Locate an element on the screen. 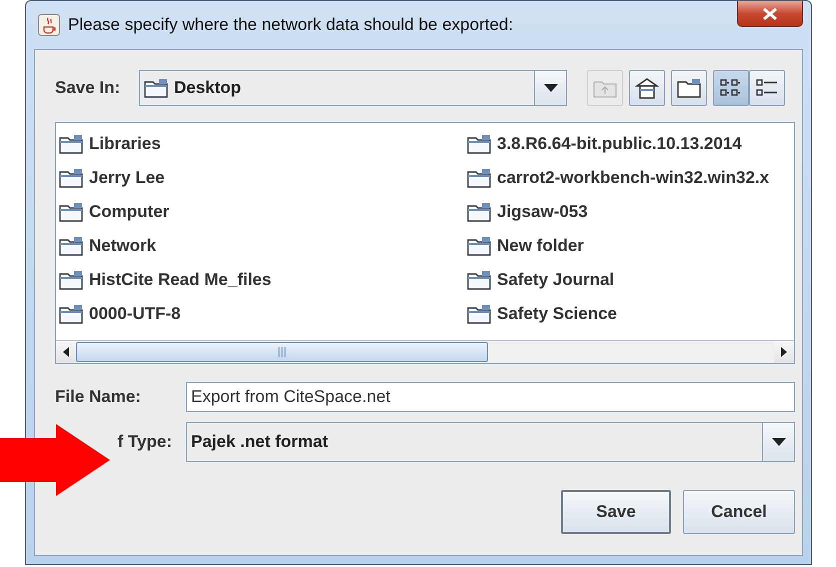 This screenshot has height=567, width=836. grip-icon is located at coordinates (282, 352).